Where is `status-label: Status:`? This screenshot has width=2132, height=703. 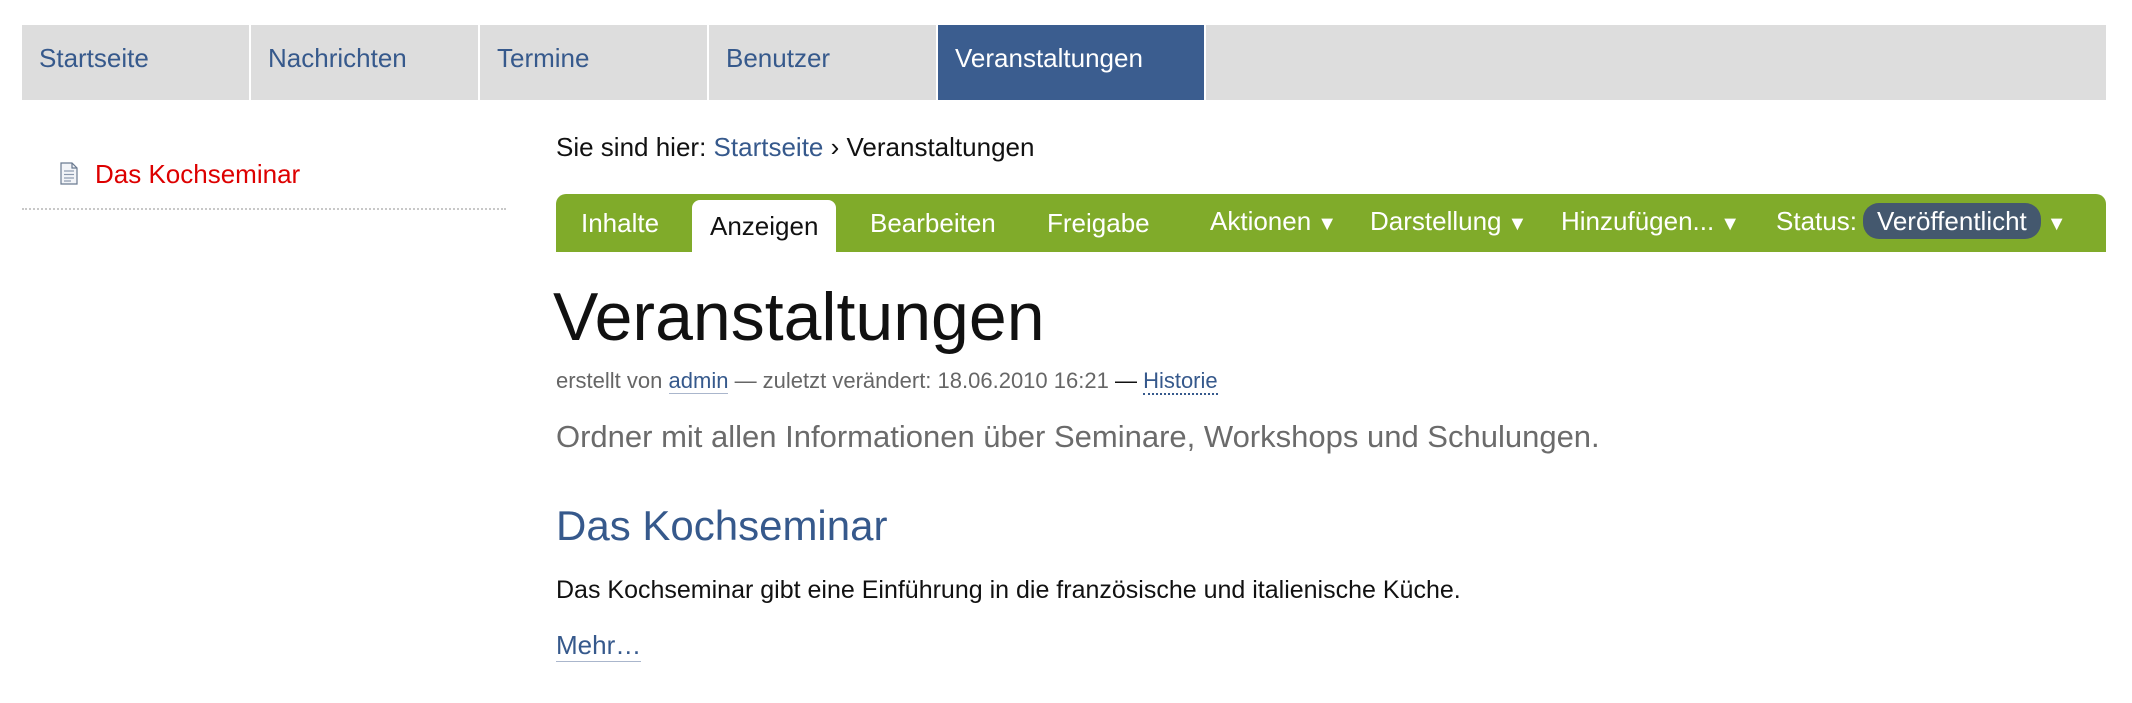 status-label: Status: is located at coordinates (1816, 221).